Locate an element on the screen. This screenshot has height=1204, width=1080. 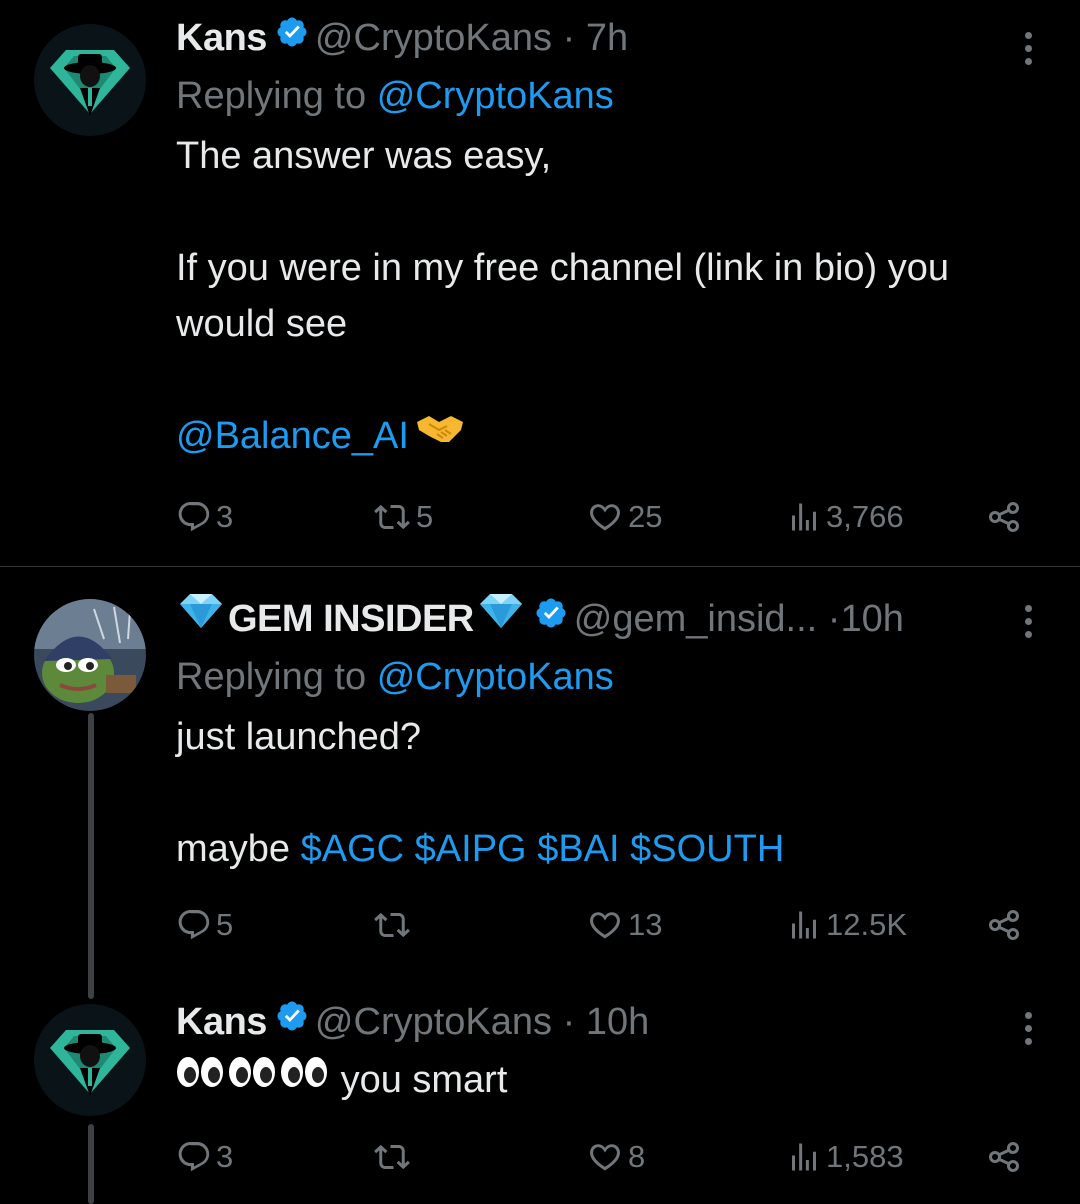
cashtag-link: $AIPG is located at coordinates (471, 849).